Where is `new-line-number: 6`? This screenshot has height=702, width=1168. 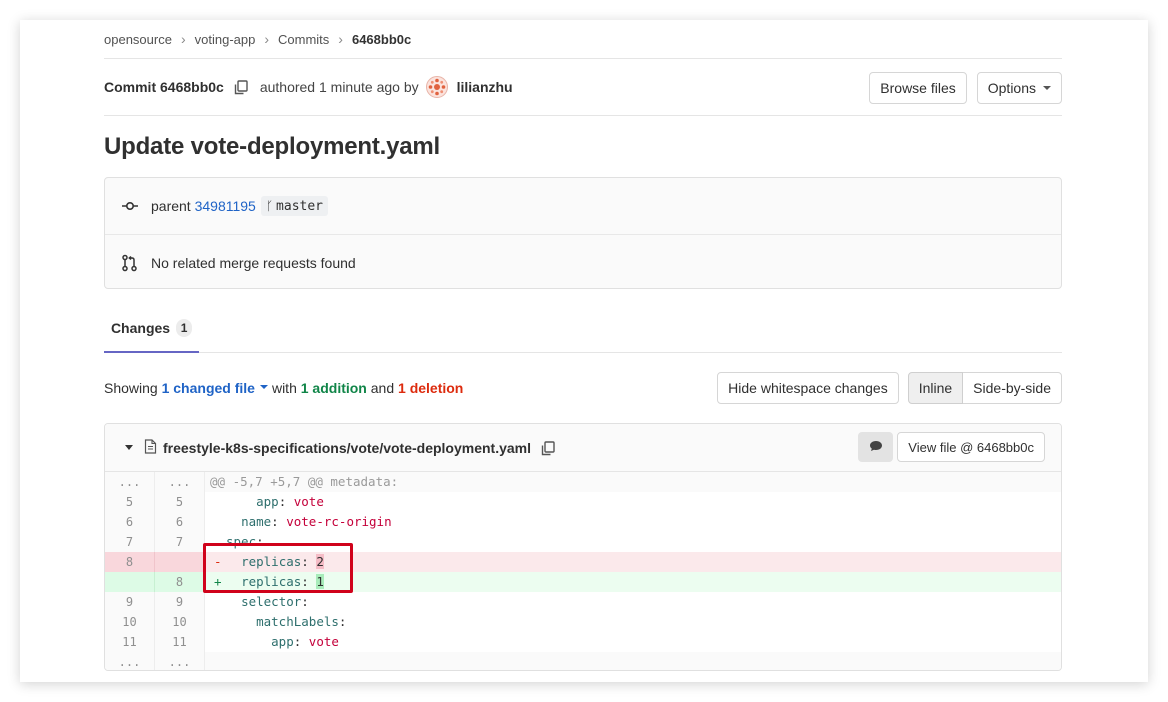 new-line-number: 6 is located at coordinates (180, 522).